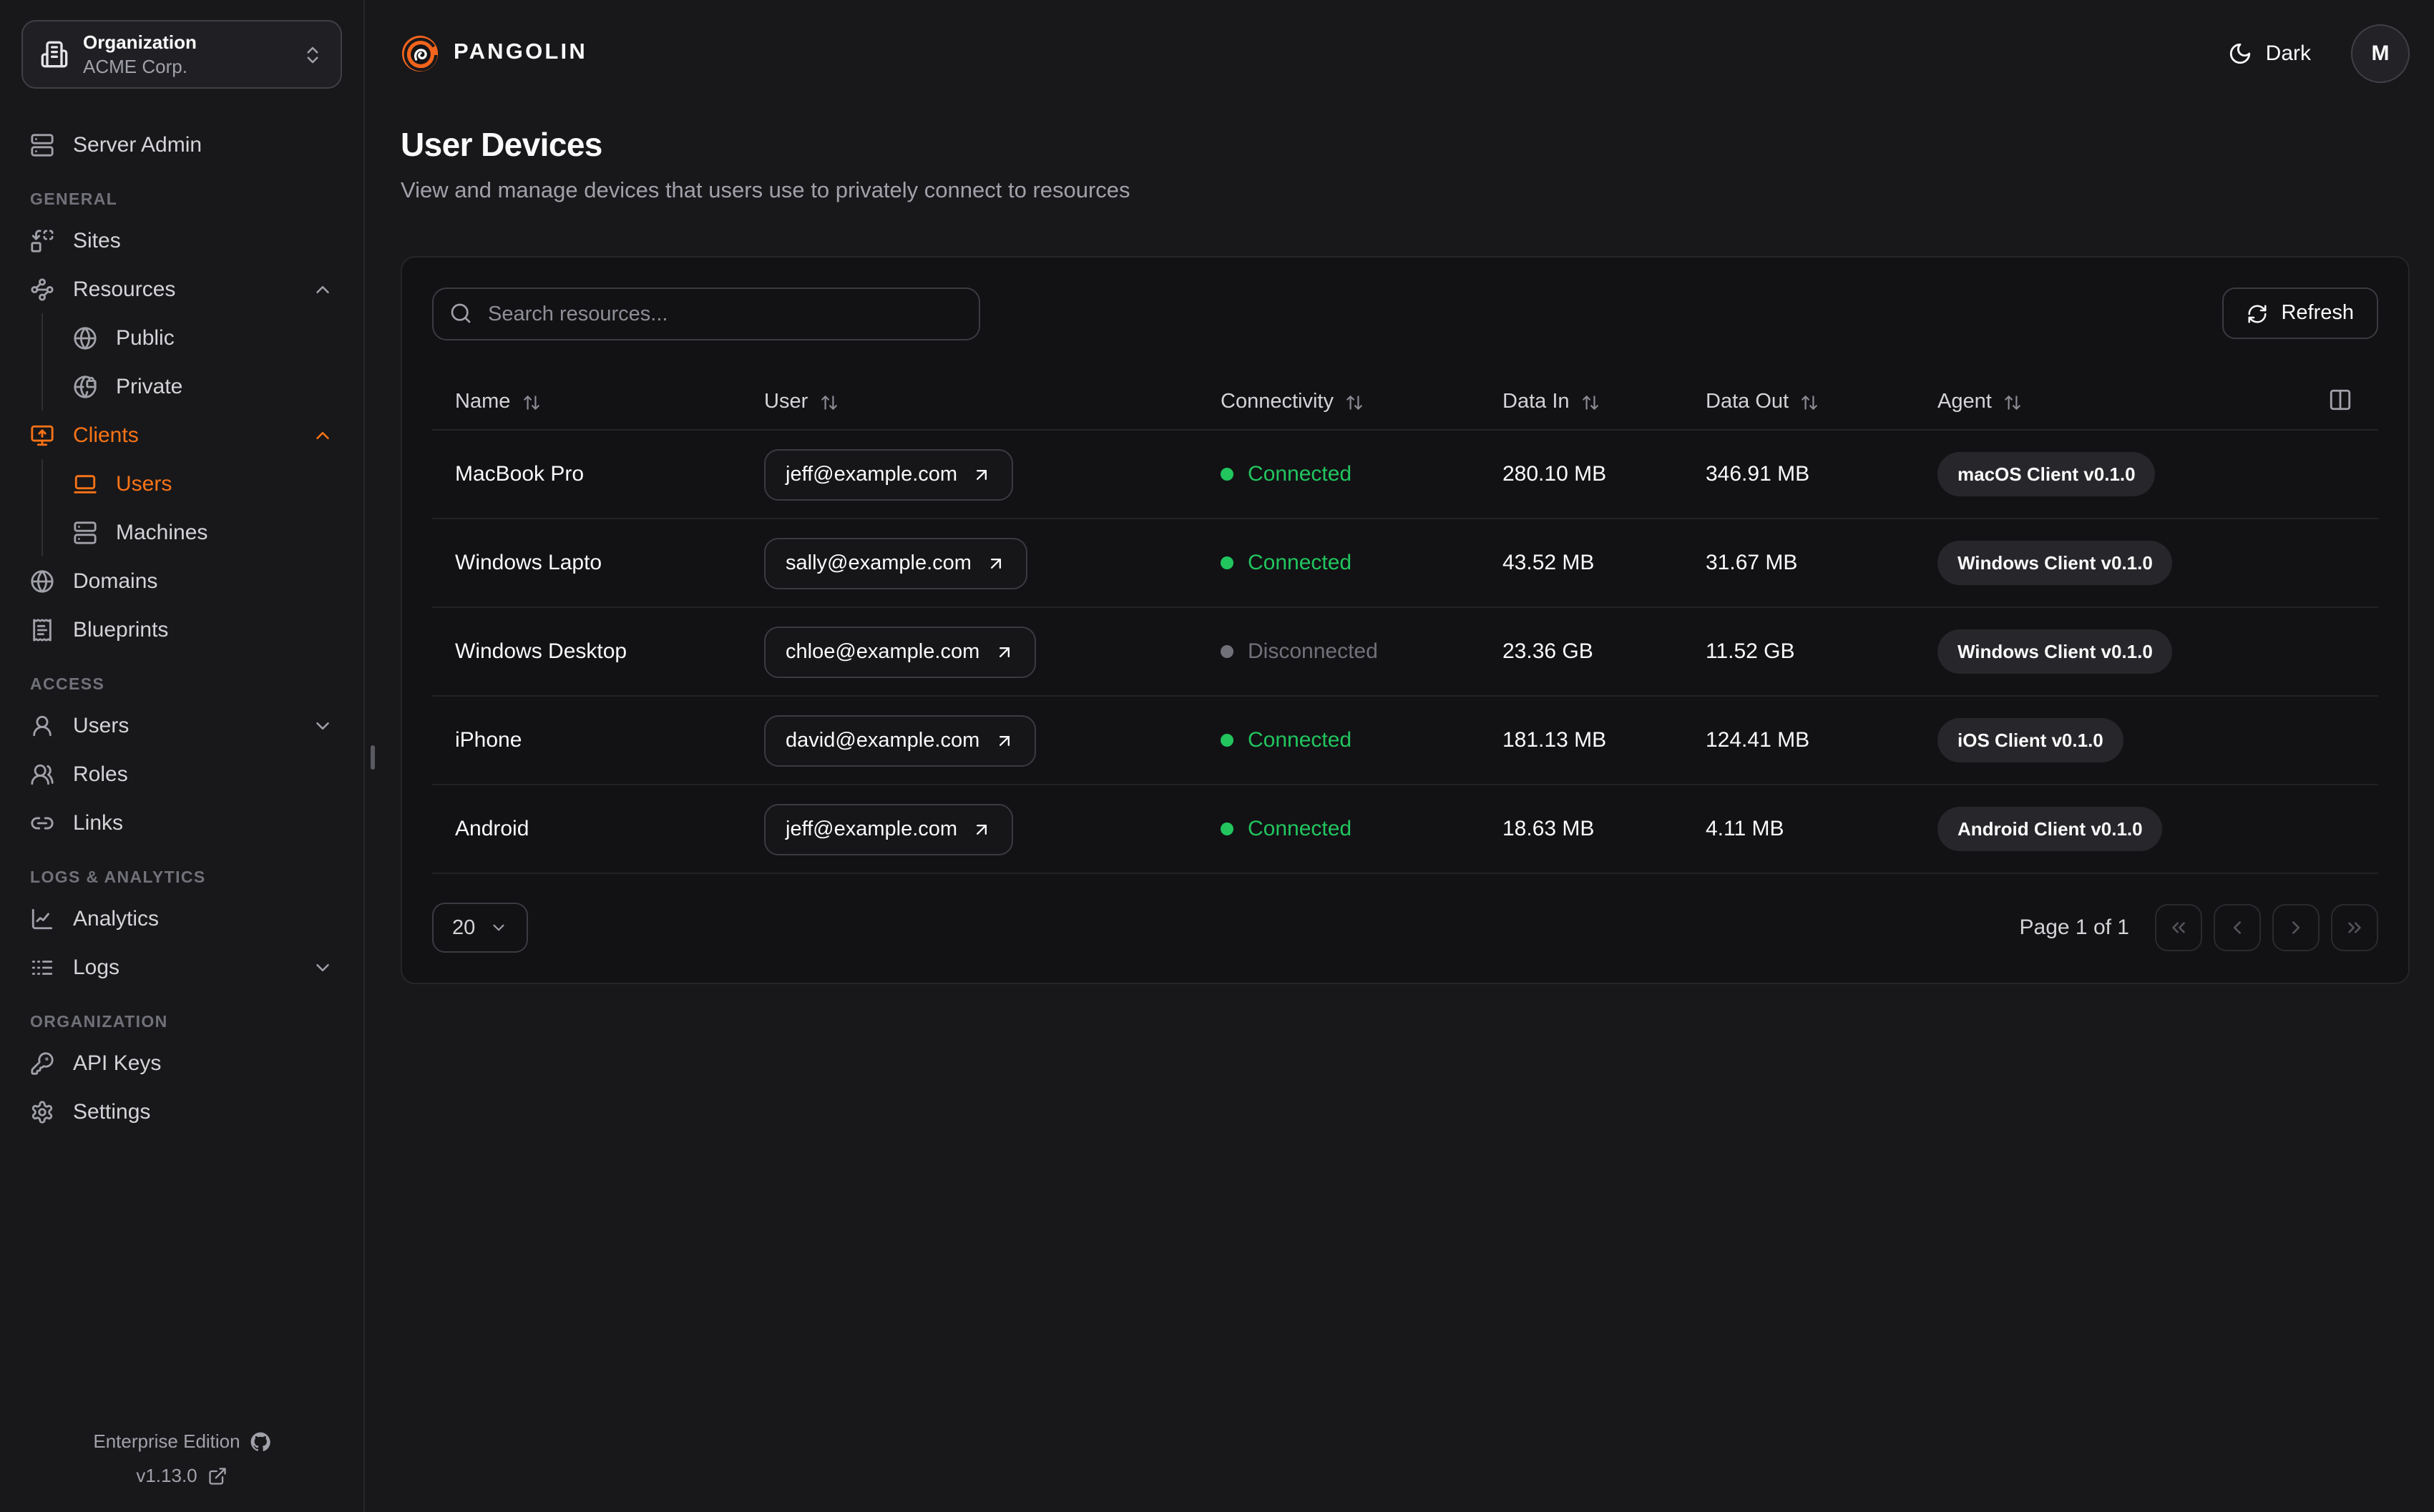 Image resolution: width=2434 pixels, height=1512 pixels. Describe the element at coordinates (181, 54) in the screenshot. I see `org-switcher: Organization ACME Corp.` at that location.